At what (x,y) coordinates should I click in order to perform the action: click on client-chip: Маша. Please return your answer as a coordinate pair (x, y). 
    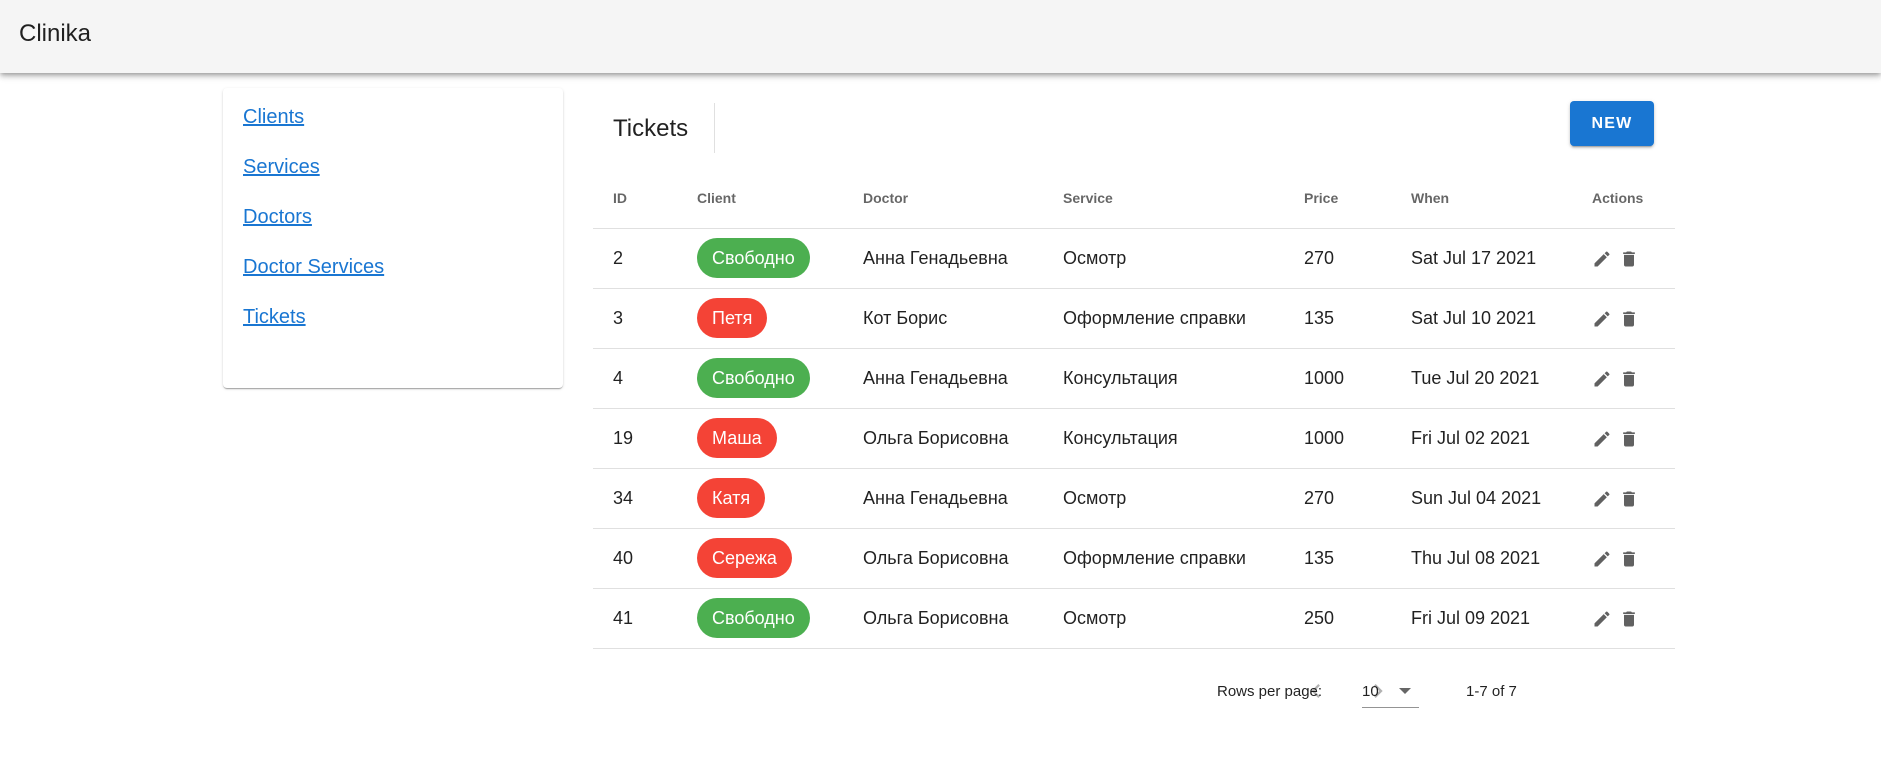
    Looking at the image, I should click on (737, 438).